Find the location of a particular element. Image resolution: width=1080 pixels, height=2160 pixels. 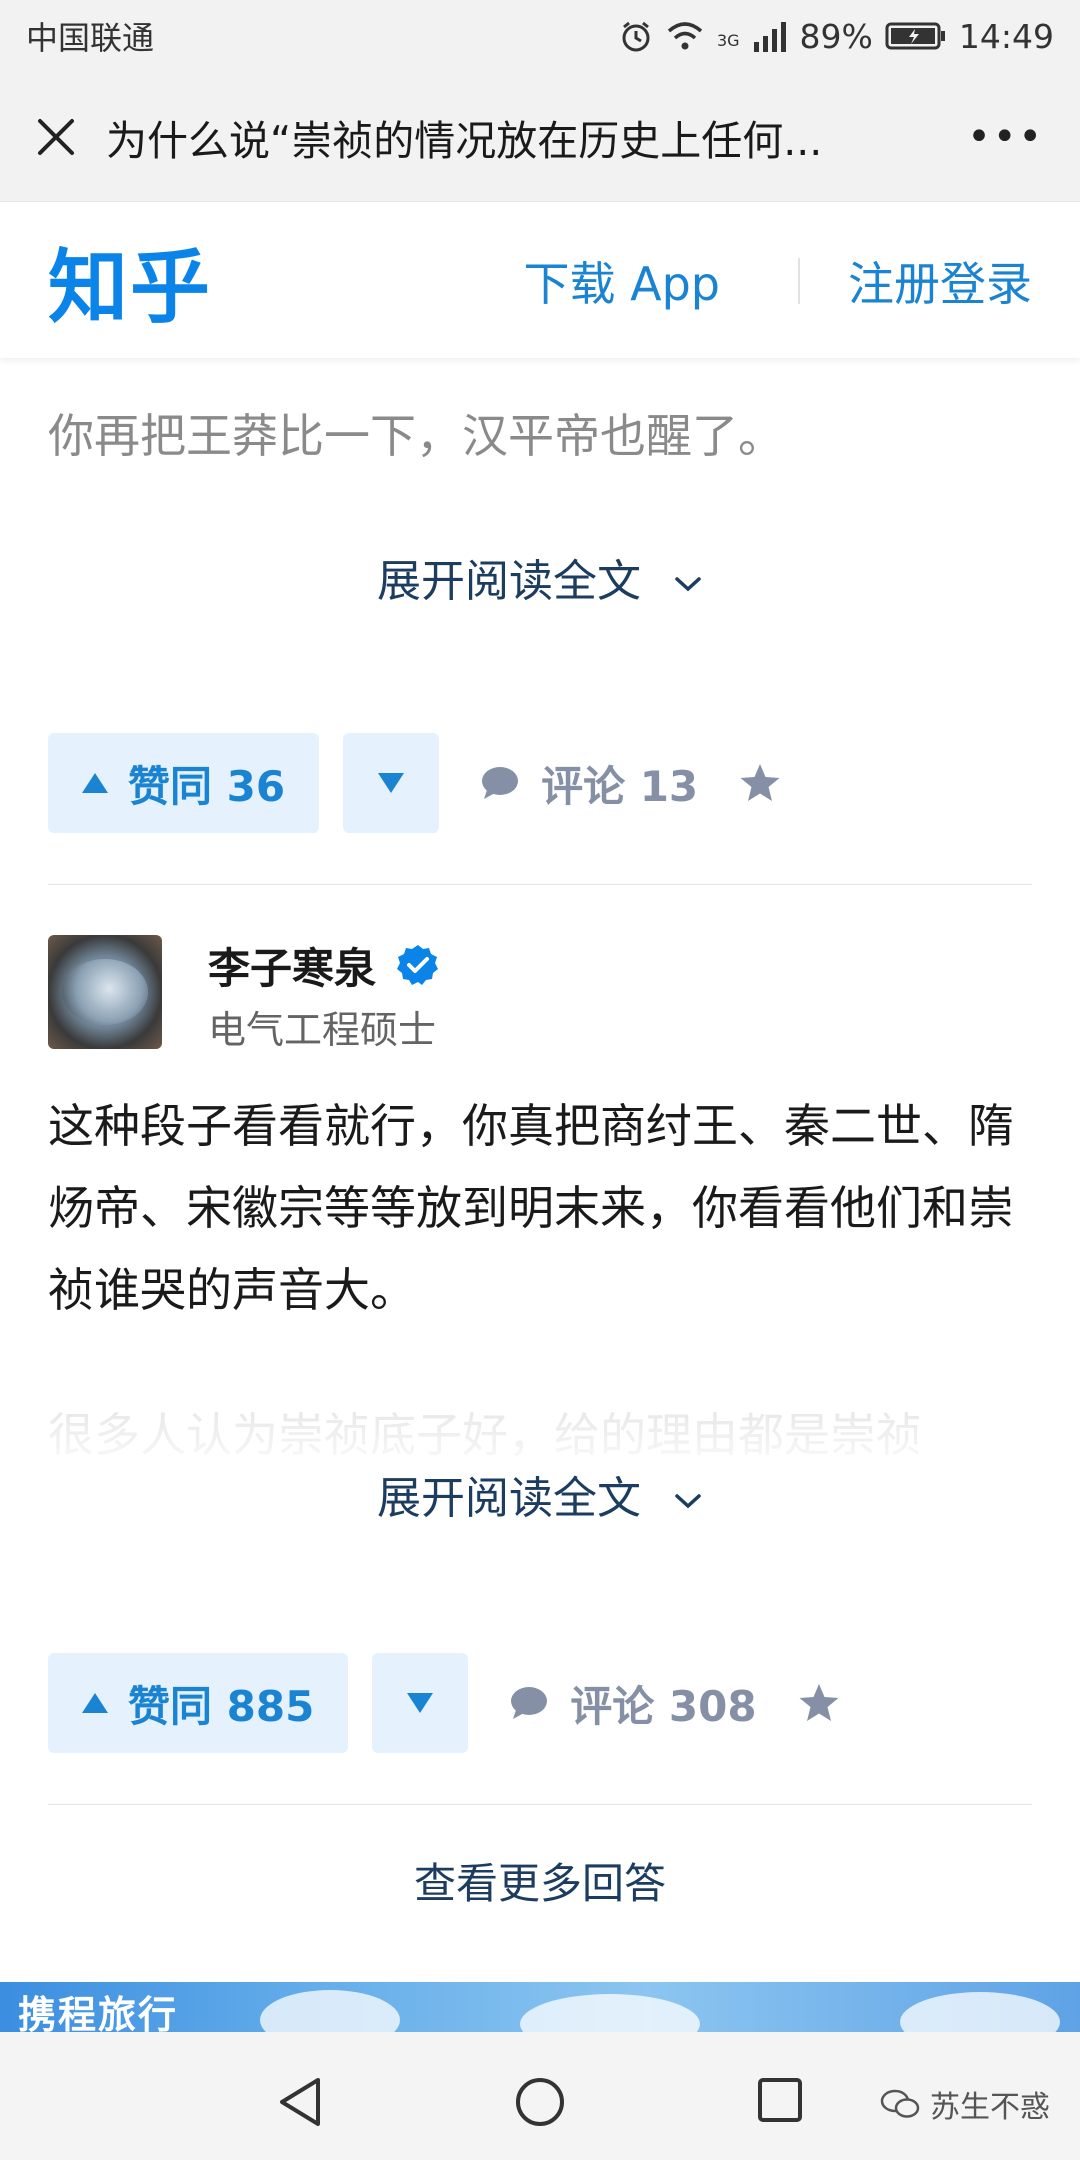

upvote-label: 赞同 36 is located at coordinates (207, 786).